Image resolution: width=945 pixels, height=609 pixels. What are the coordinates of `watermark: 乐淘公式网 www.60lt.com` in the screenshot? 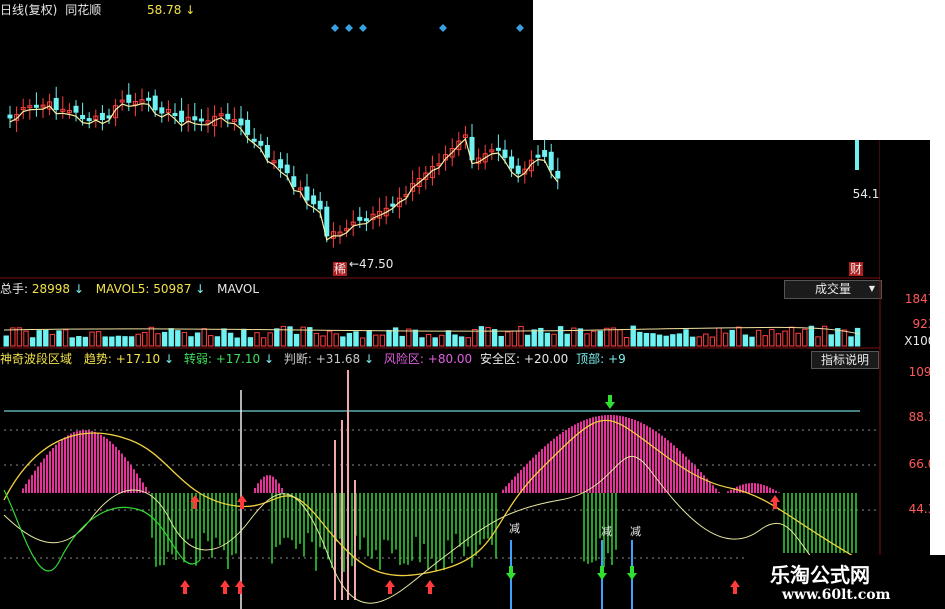 It's located at (846, 582).